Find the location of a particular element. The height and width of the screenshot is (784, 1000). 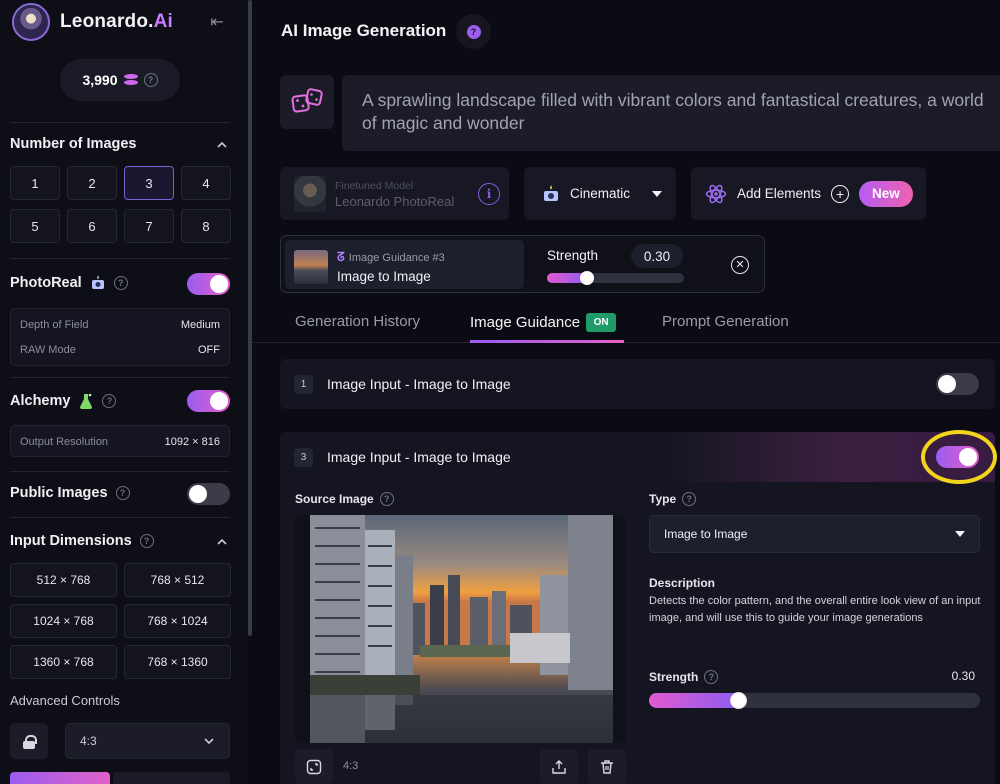

token-balance: 3,990 ? is located at coordinates (120, 80).